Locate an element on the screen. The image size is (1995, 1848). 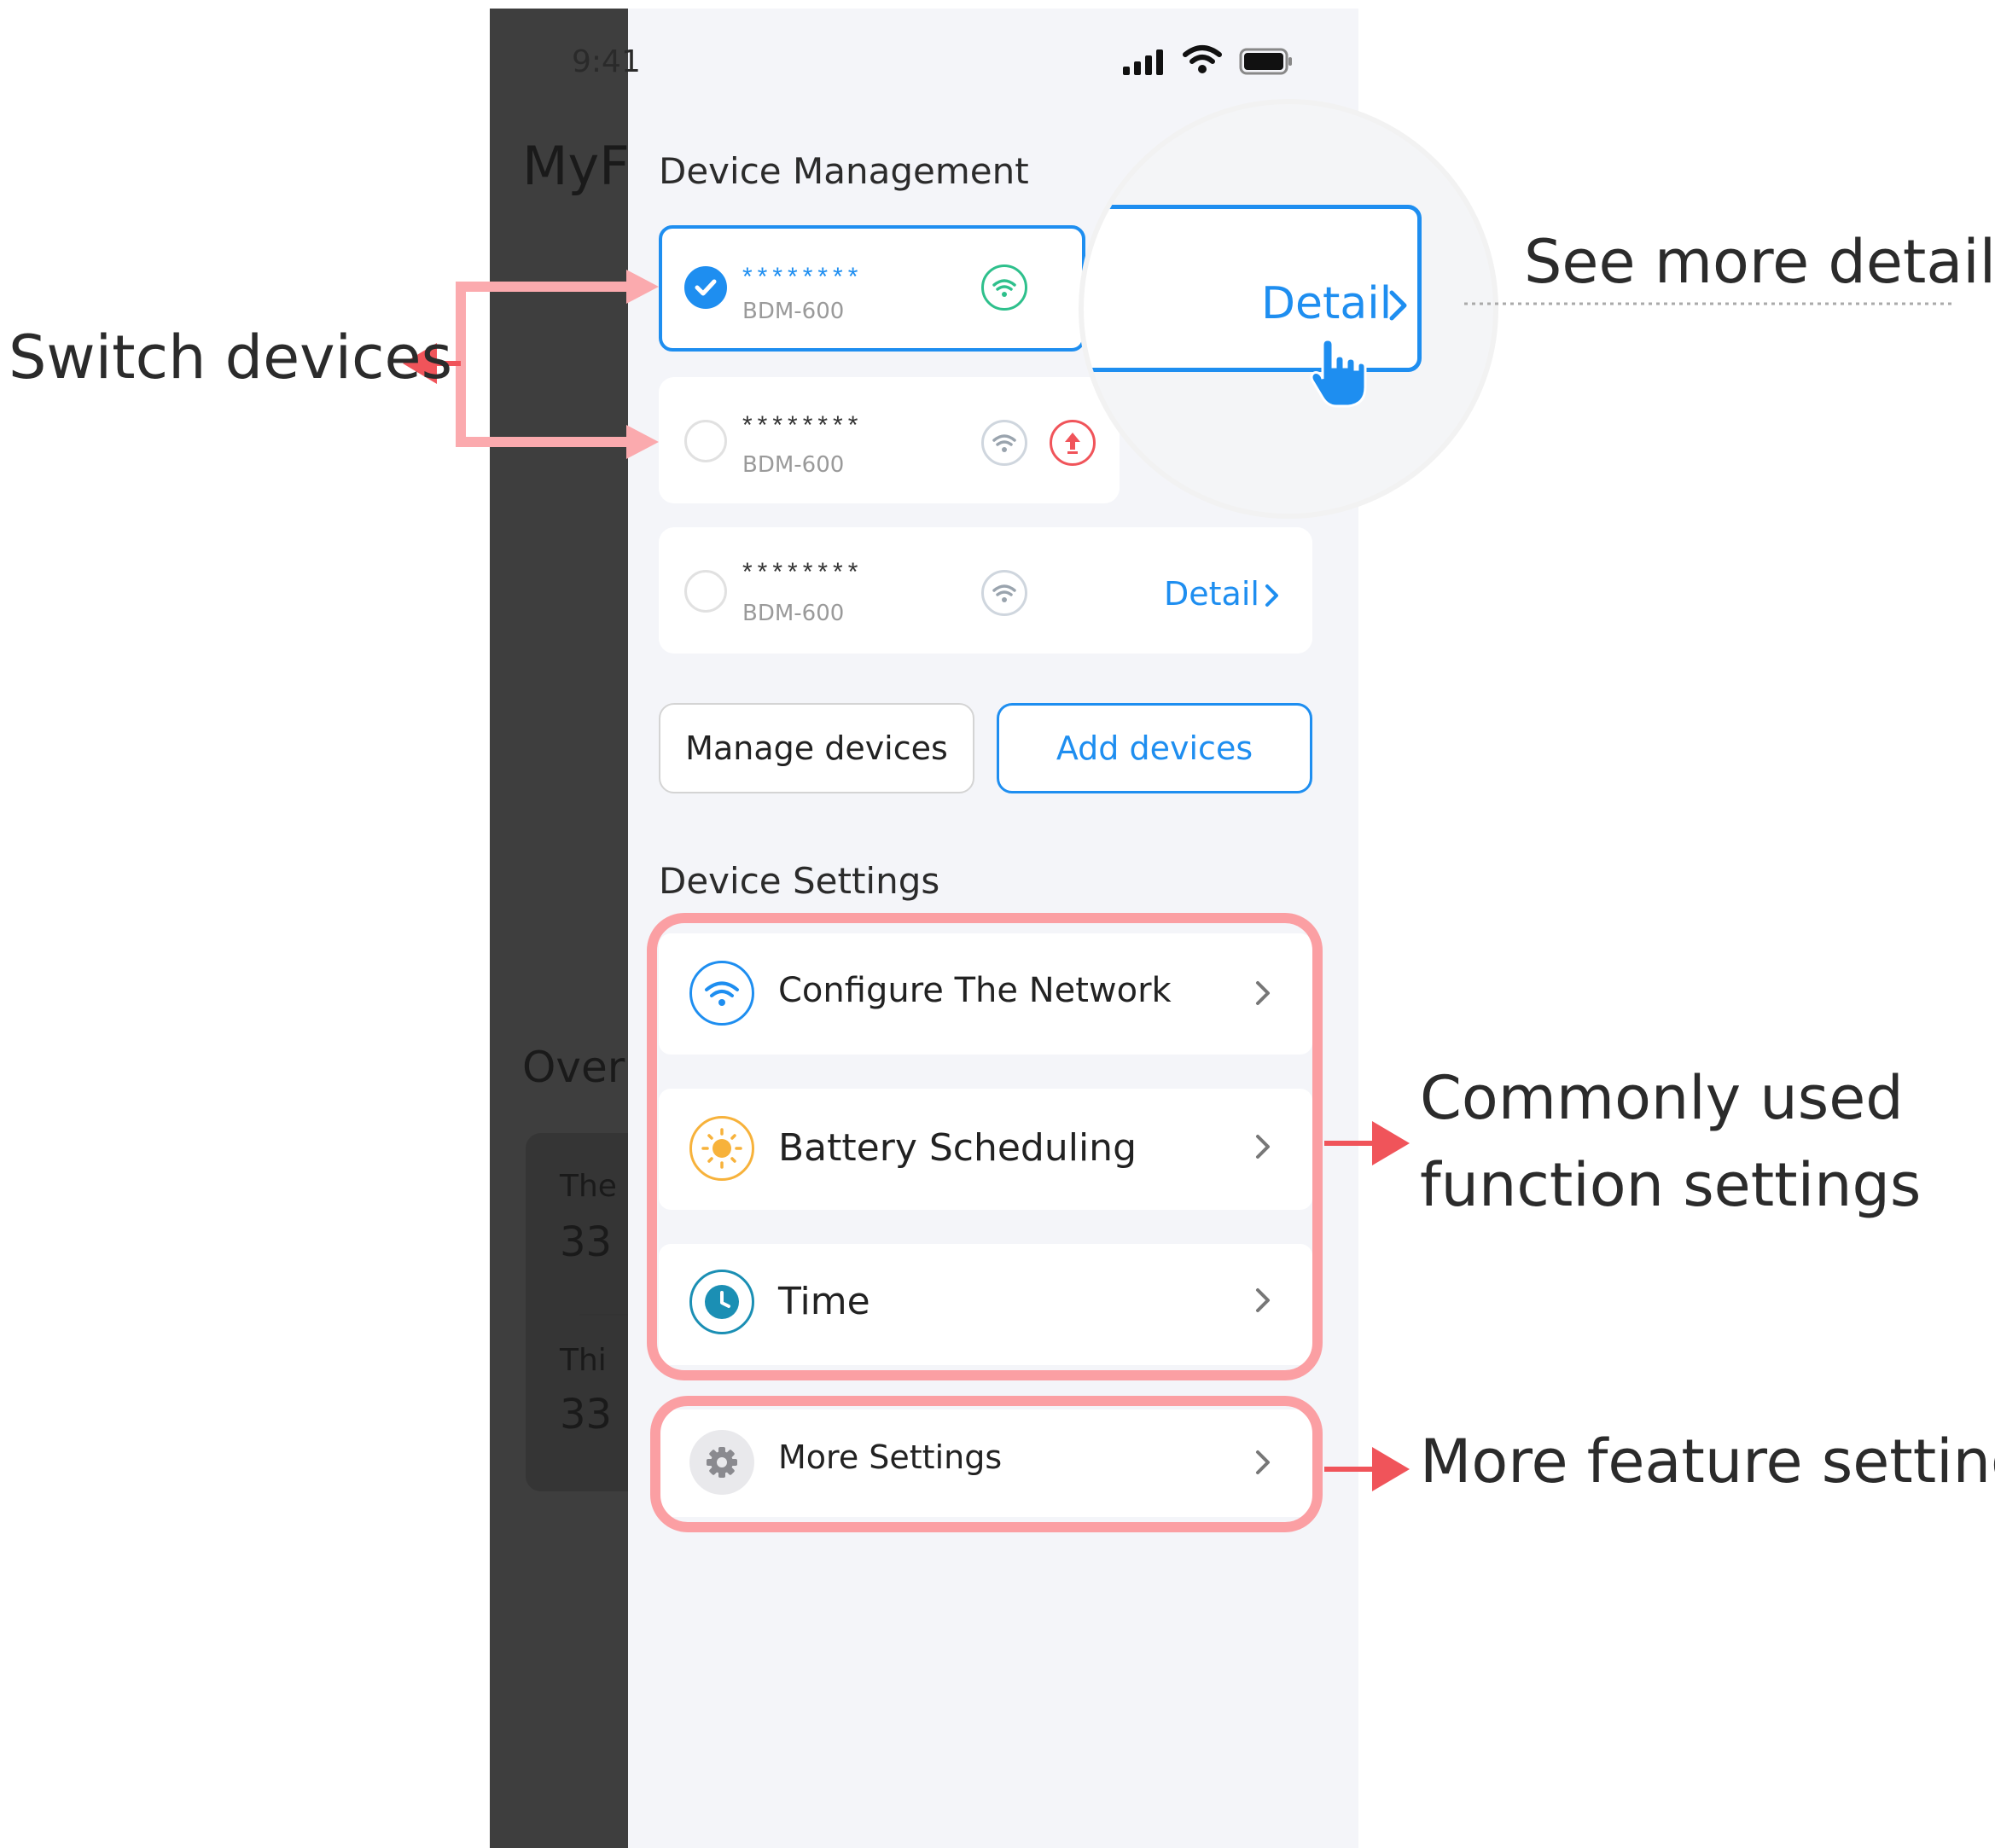
annotation-switch-devices: Switch devices is located at coordinates (231, 357).